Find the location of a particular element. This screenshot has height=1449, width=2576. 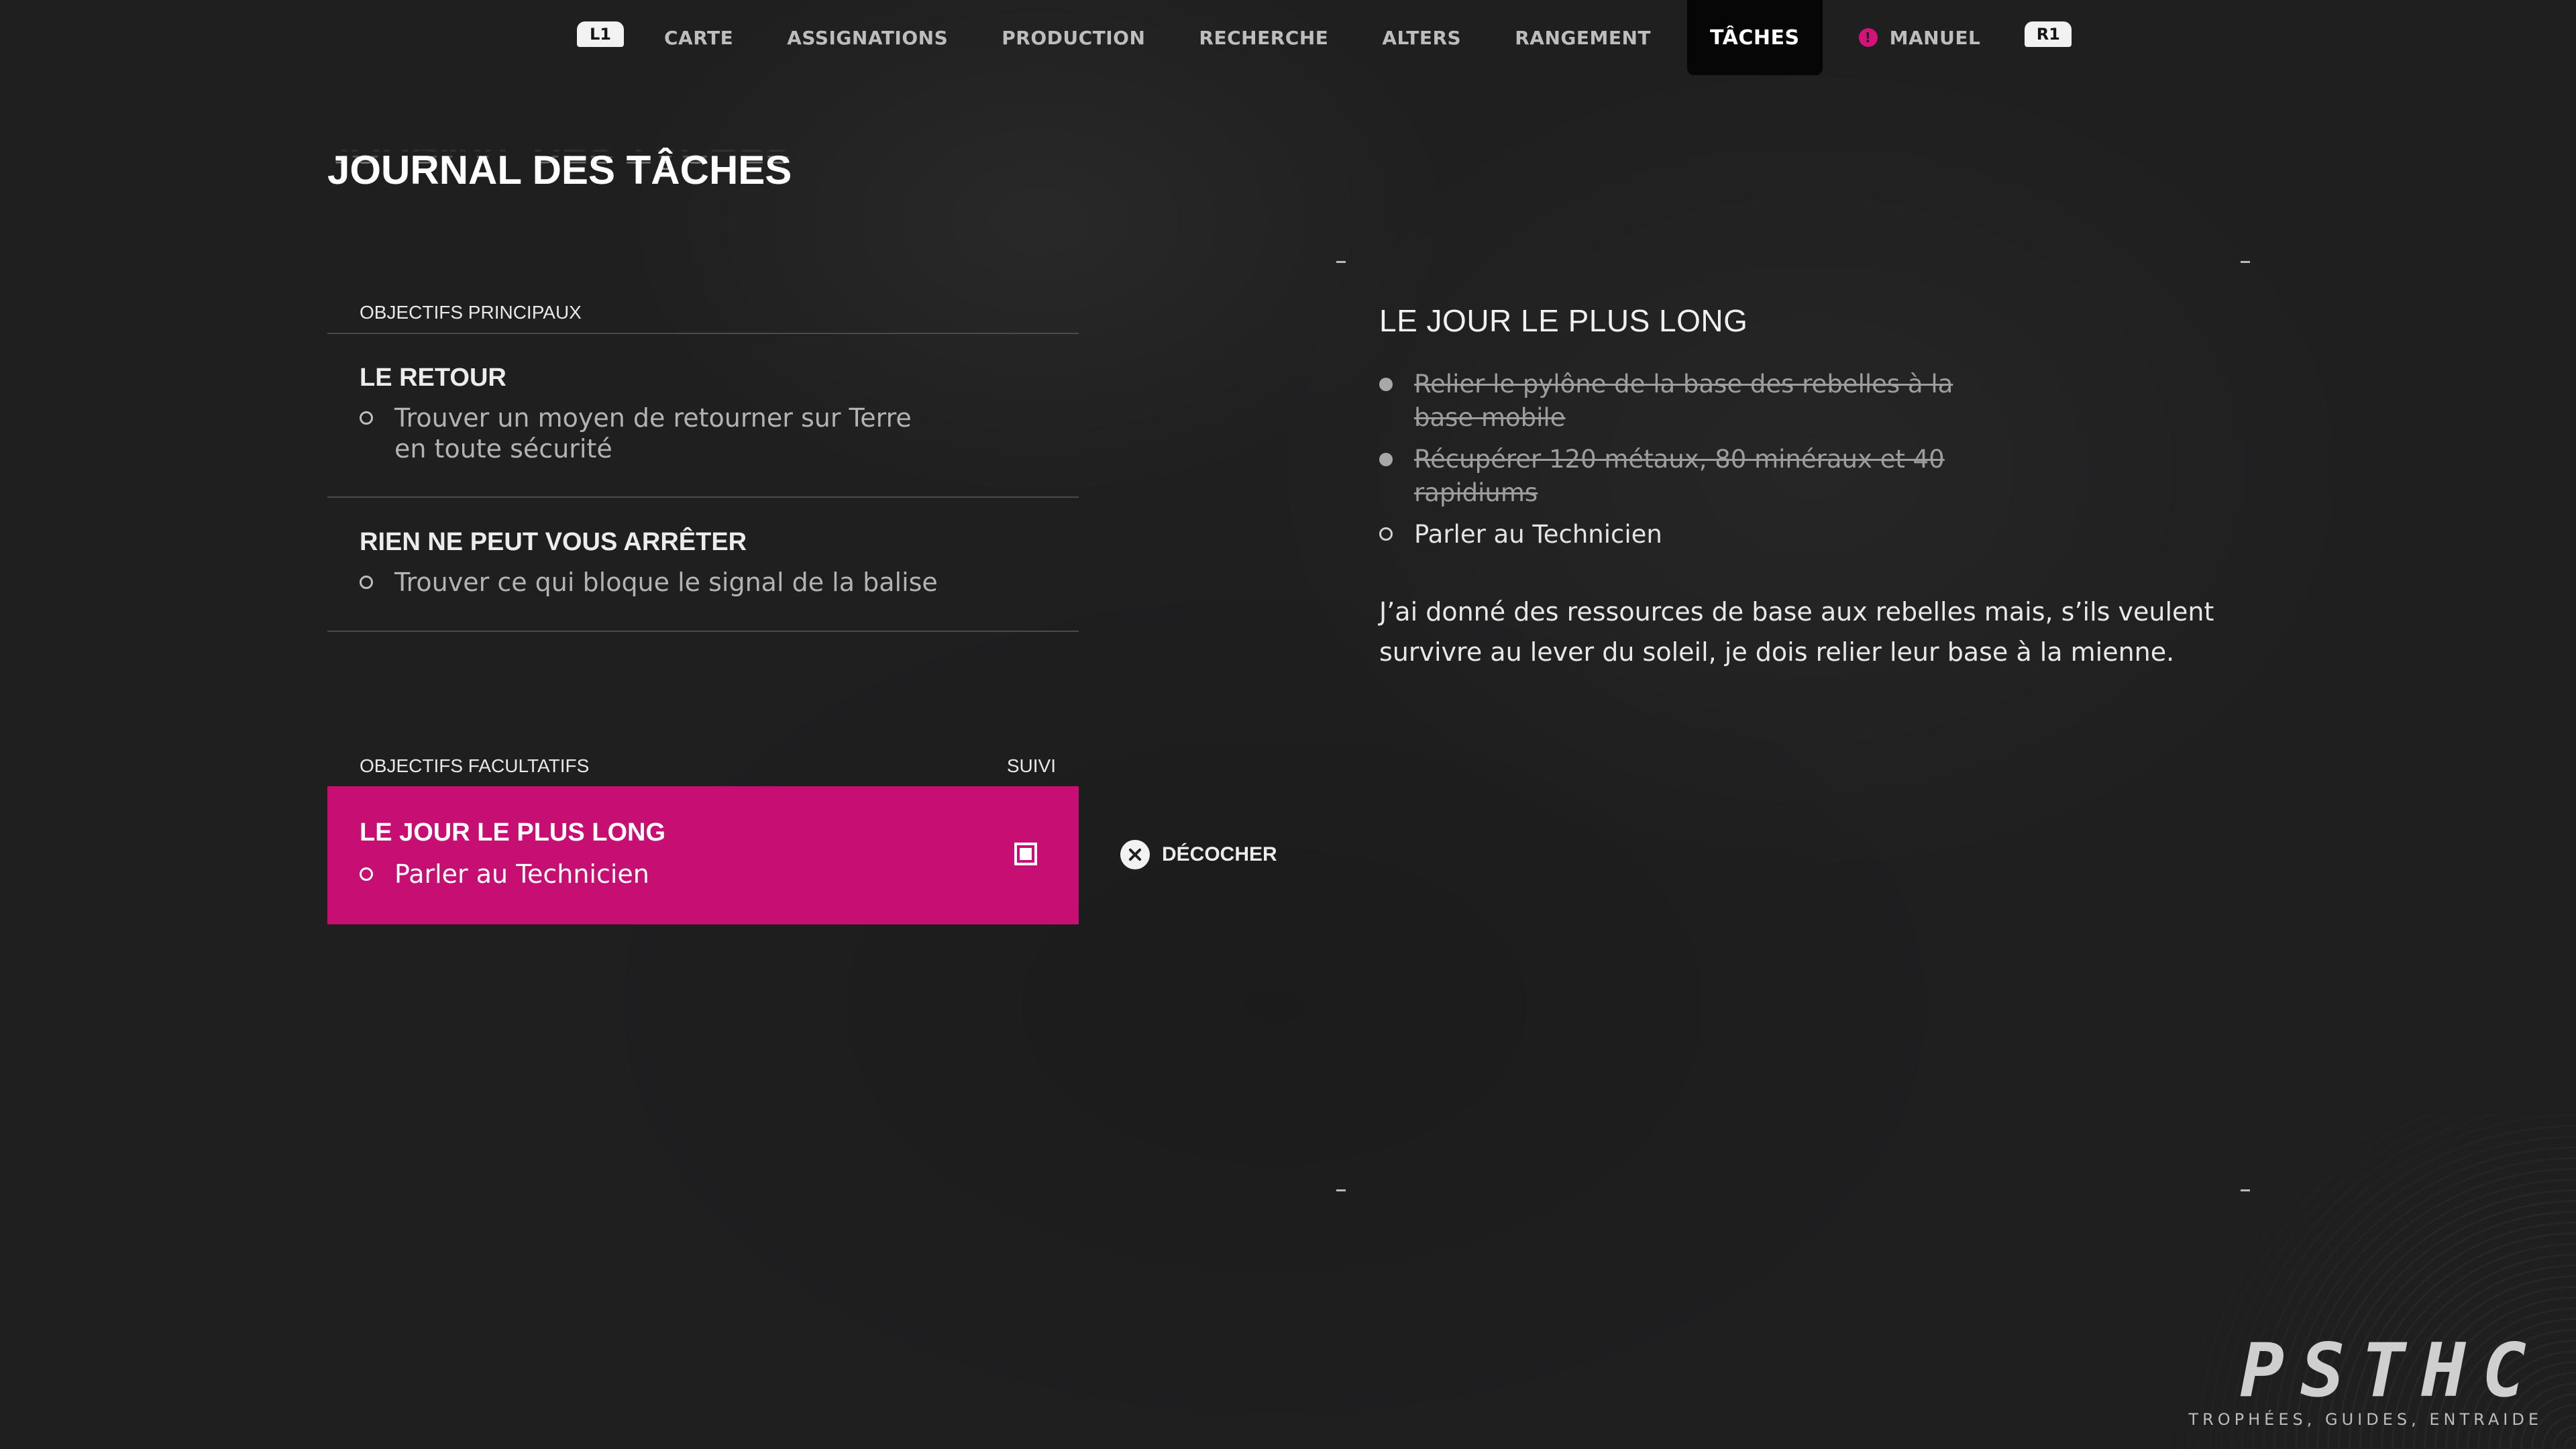

tracked-checkbox-fill is located at coordinates (1026, 854).